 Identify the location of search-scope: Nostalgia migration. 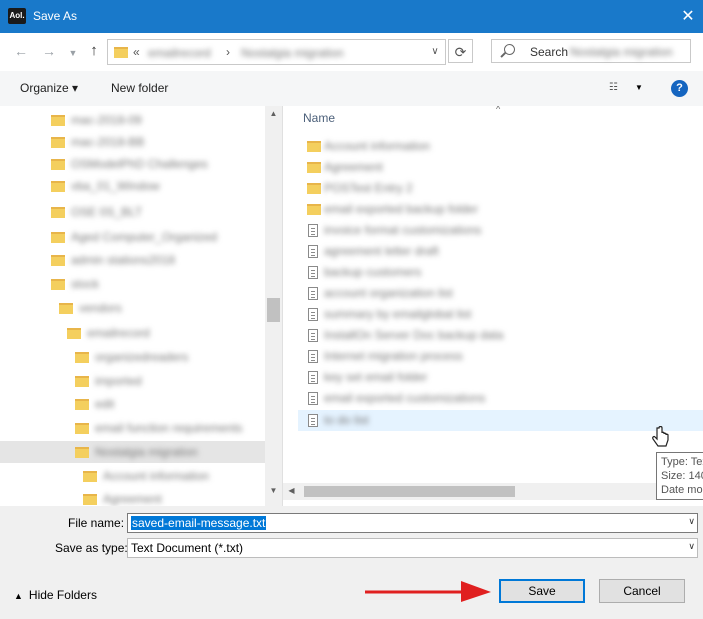
(621, 52).